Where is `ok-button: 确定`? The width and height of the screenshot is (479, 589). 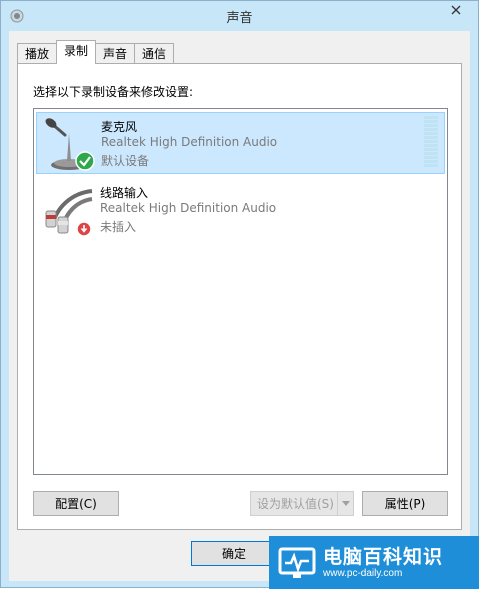 ok-button: 确定 is located at coordinates (234, 553).